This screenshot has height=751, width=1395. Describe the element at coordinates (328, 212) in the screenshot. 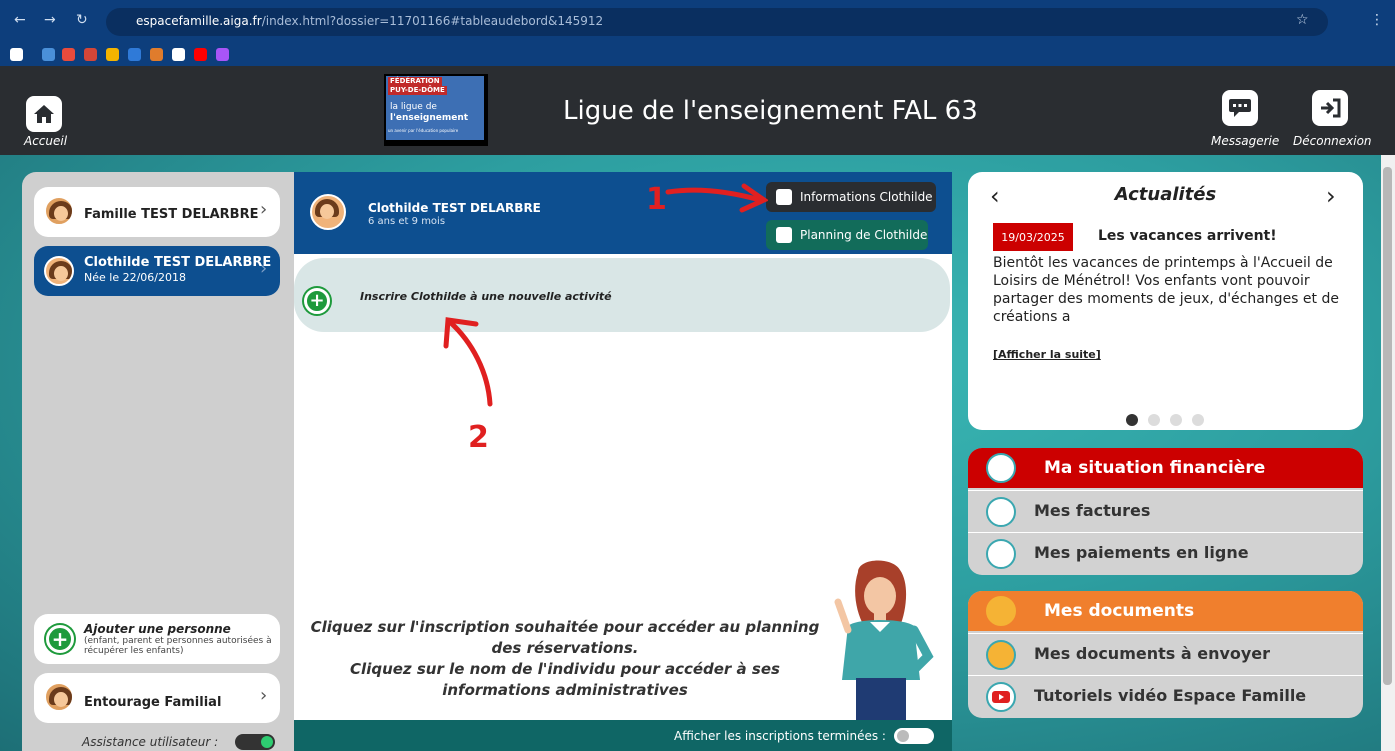

I see `child-header-avatar-icon` at that location.